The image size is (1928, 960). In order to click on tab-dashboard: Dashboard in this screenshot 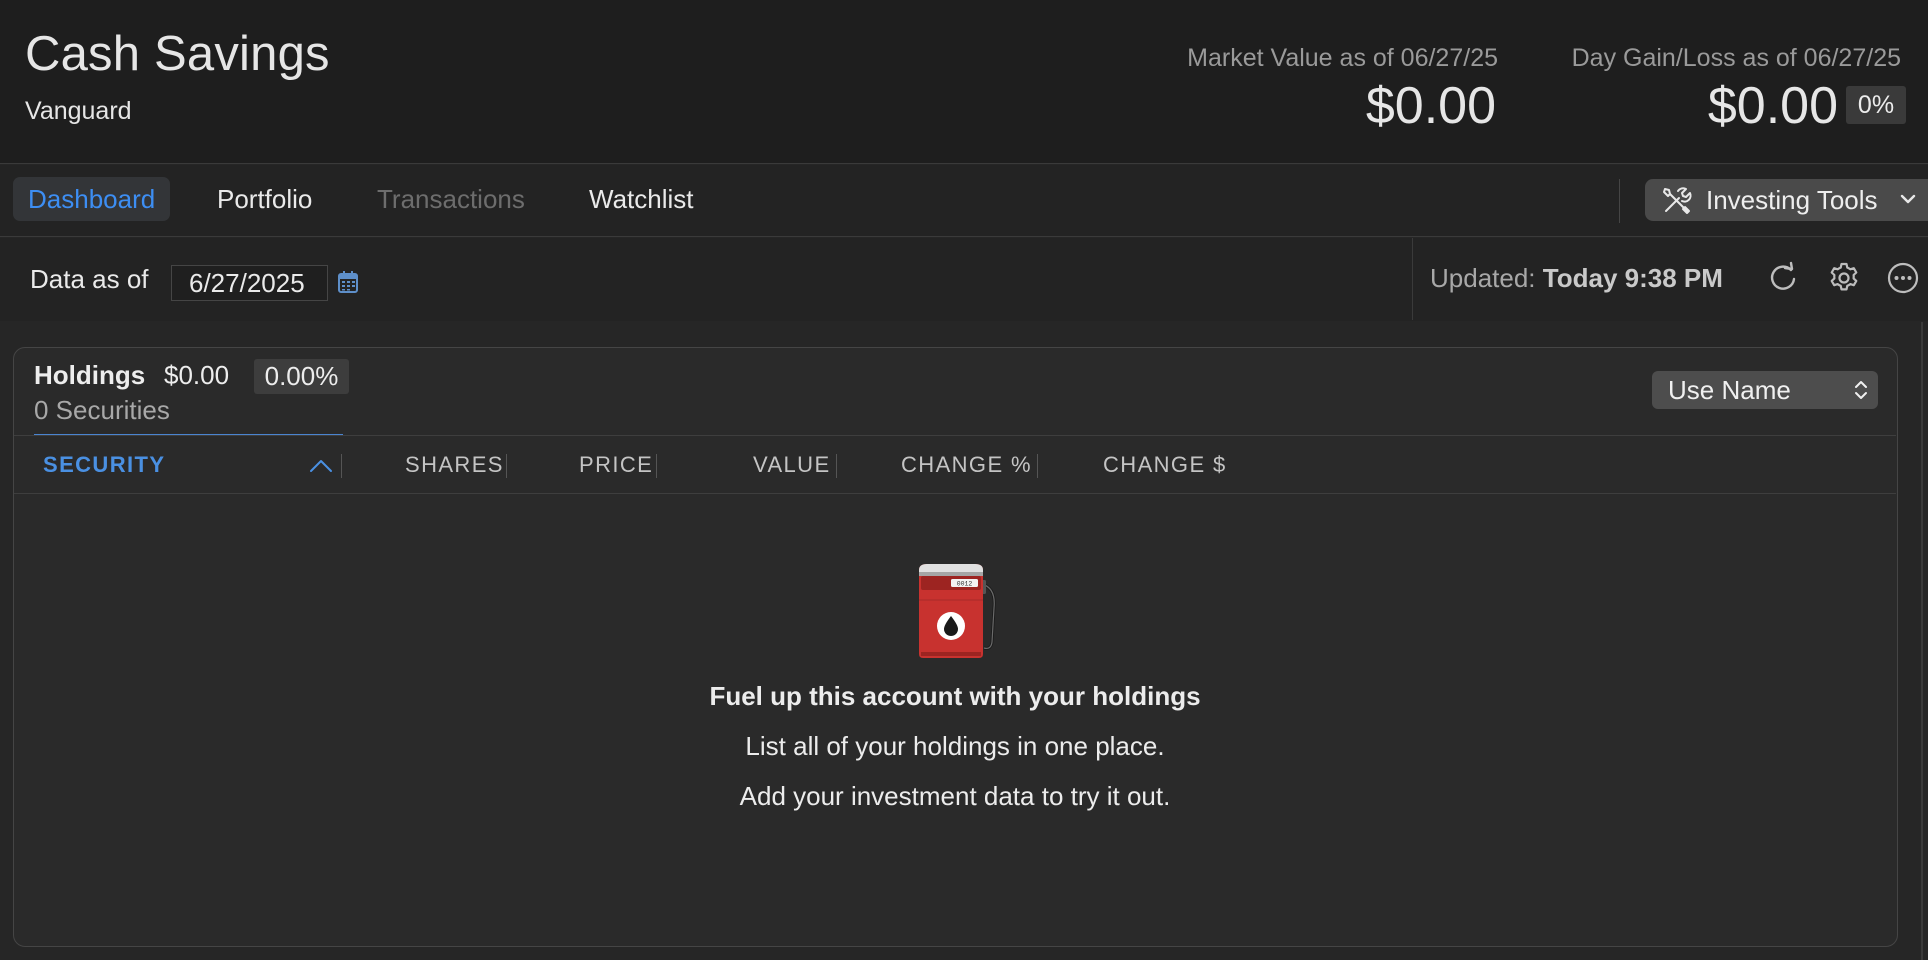, I will do `click(92, 199)`.